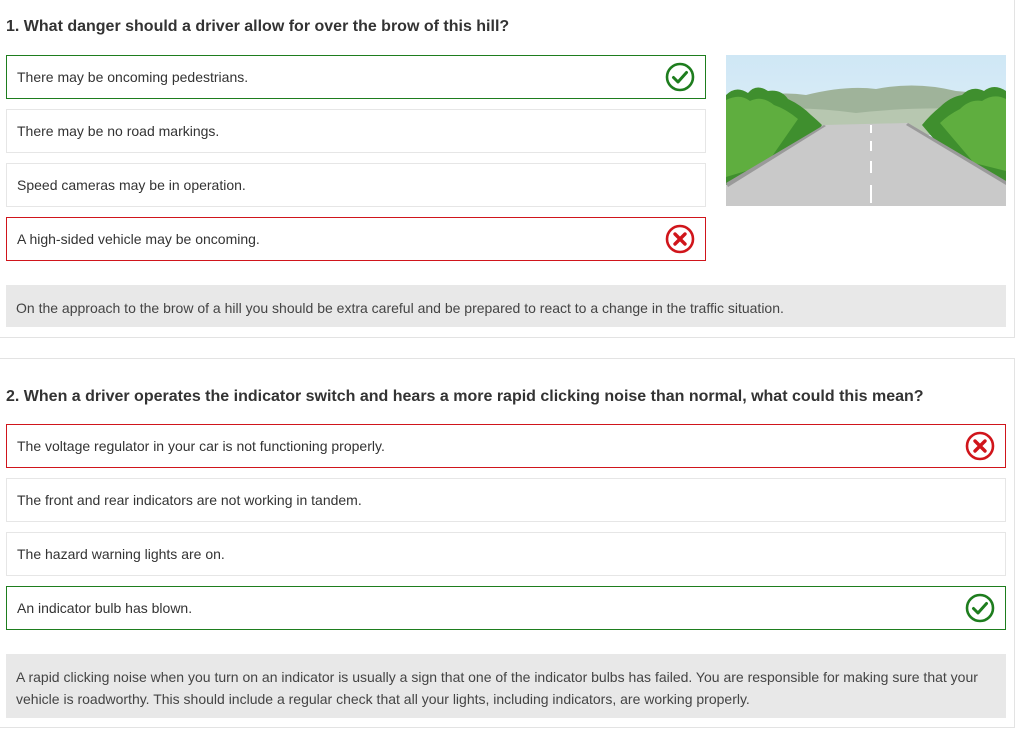  Describe the element at coordinates (356, 239) in the screenshot. I see `answer-option: A high-sided vehicle may be oncoming.` at that location.